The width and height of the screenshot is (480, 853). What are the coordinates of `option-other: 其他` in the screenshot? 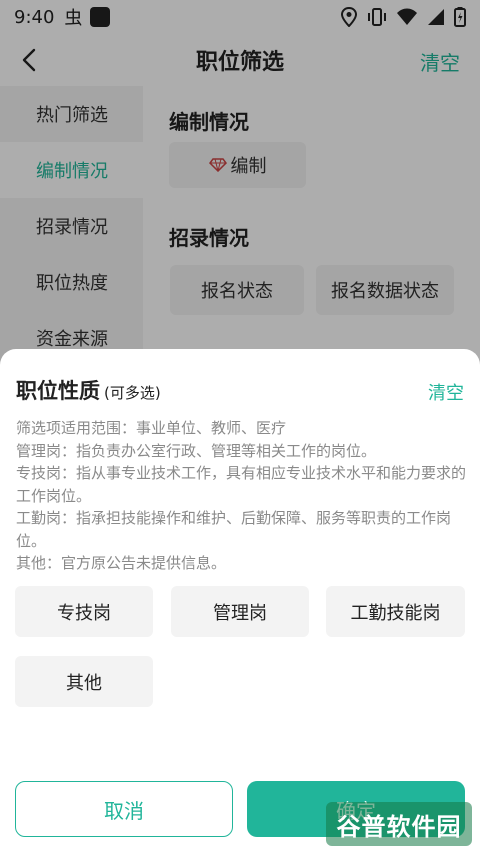 It's located at (84, 681).